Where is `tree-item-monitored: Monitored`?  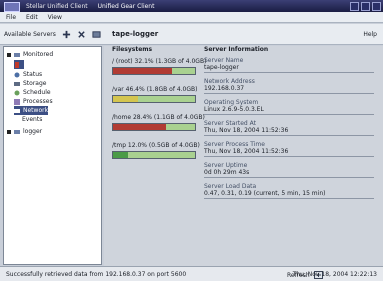 tree-item-monitored: Monitored is located at coordinates (30, 54).